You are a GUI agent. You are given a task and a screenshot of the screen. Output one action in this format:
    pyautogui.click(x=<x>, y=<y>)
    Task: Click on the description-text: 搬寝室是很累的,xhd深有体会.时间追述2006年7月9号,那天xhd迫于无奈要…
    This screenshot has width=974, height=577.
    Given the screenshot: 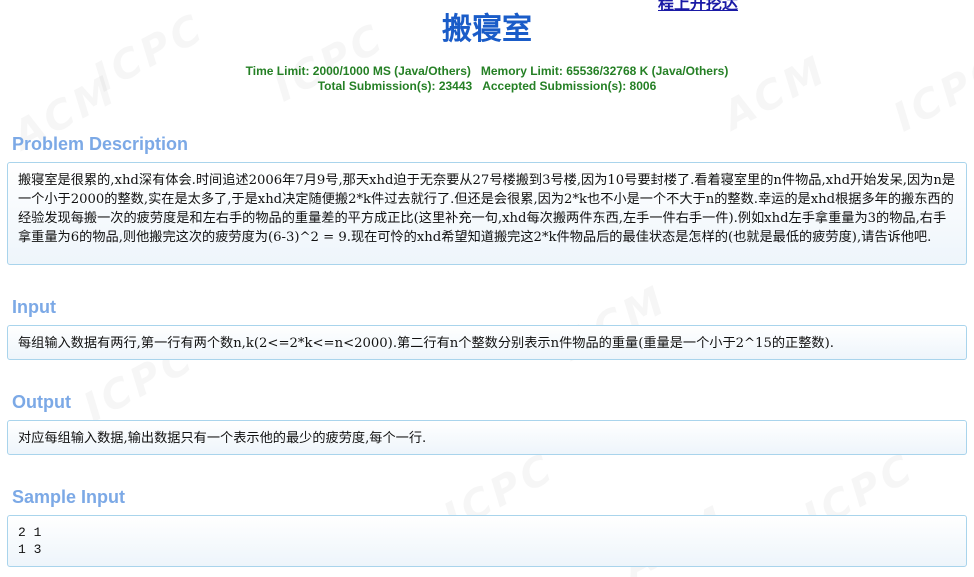 What is the action you would take?
    pyautogui.click(x=487, y=209)
    